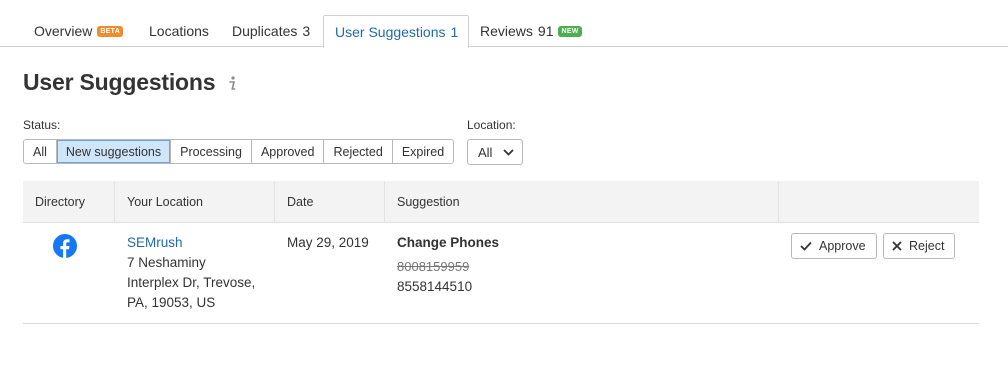 This screenshot has width=1008, height=388. I want to click on info-icon, so click(232, 83).